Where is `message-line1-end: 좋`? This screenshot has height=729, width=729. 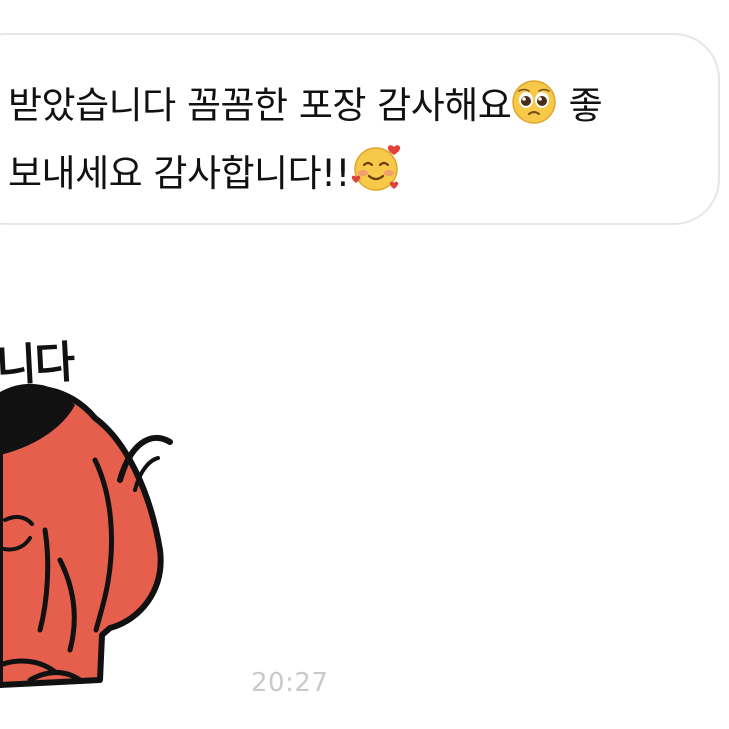 message-line1-end: 좋 is located at coordinates (580, 105).